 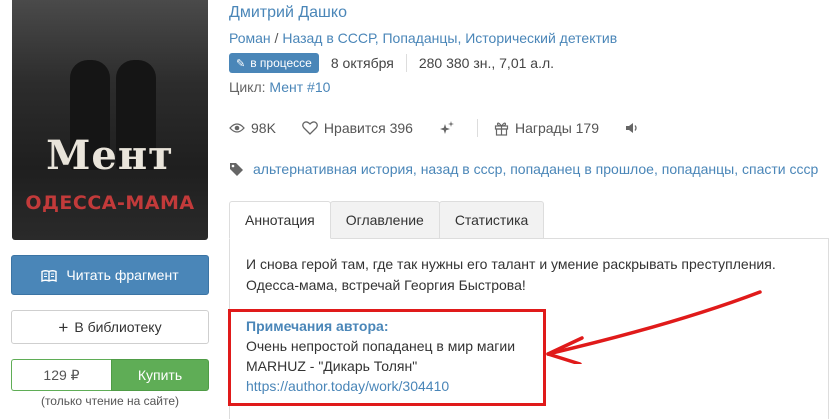 What do you see at coordinates (491, 220) in the screenshot?
I see `tab-statistics: Статистика` at bounding box center [491, 220].